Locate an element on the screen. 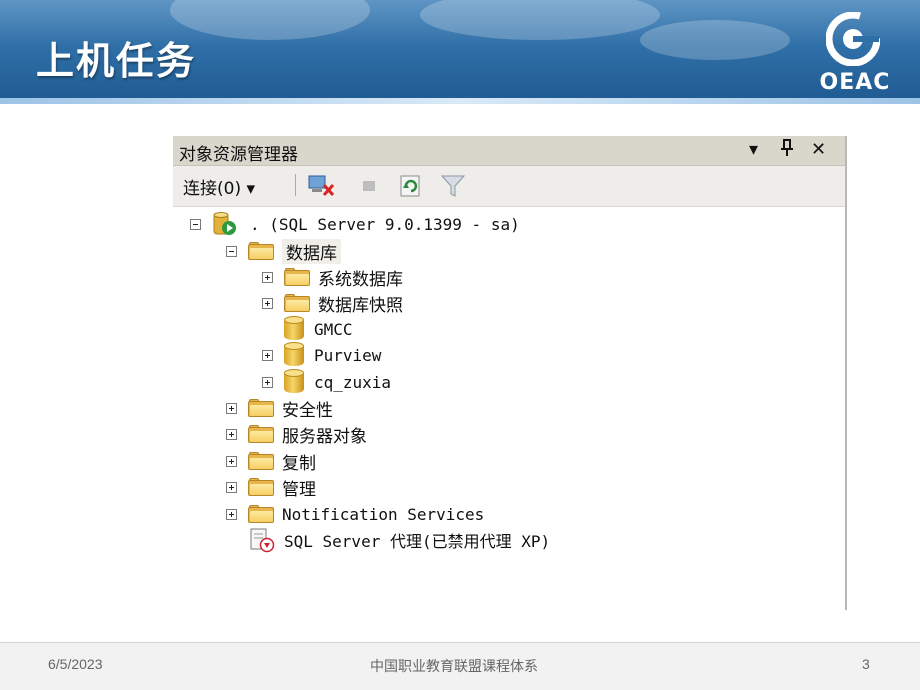 Image resolution: width=920 pixels, height=690 pixels. agent-icon is located at coordinates (262, 540).